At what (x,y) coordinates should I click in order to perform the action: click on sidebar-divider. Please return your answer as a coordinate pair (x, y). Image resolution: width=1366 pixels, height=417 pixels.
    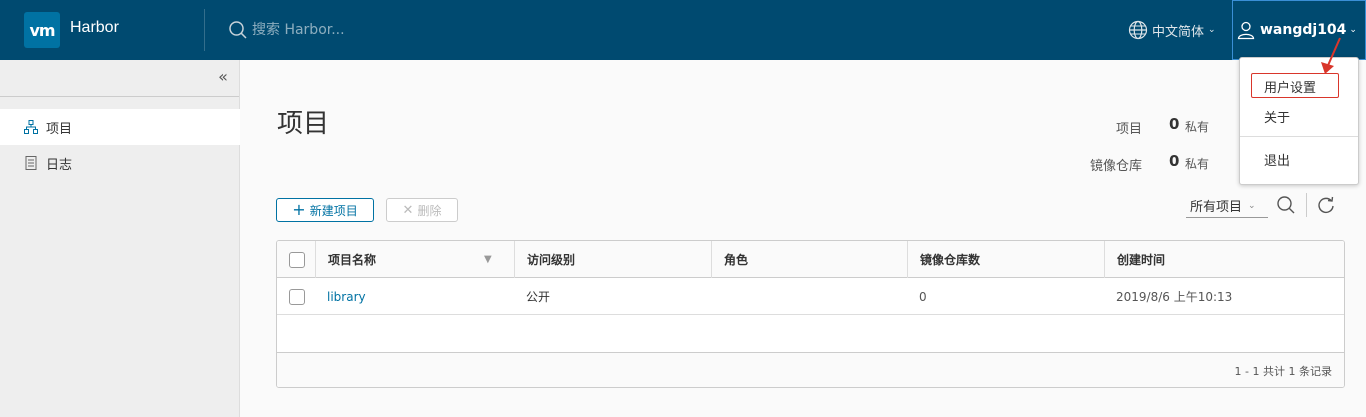
    Looking at the image, I should click on (119, 96).